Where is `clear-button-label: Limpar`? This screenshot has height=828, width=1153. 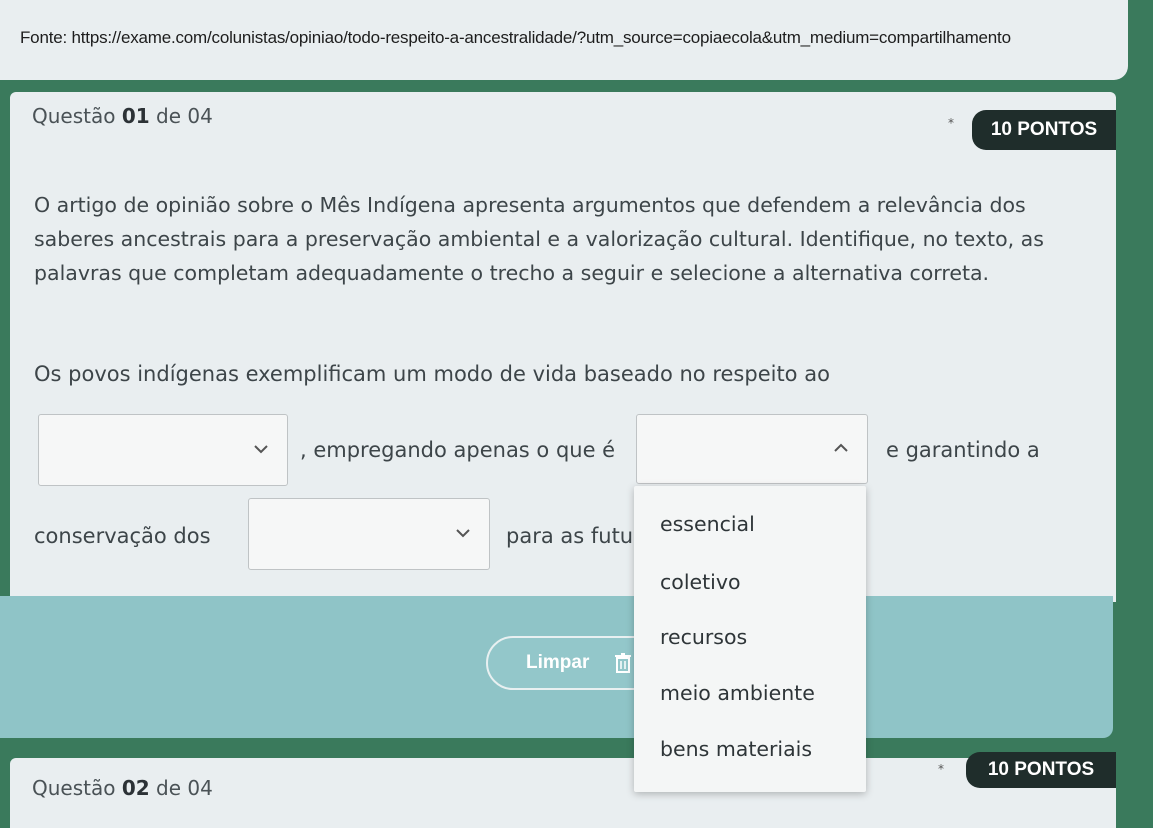 clear-button-label: Limpar is located at coordinates (558, 662).